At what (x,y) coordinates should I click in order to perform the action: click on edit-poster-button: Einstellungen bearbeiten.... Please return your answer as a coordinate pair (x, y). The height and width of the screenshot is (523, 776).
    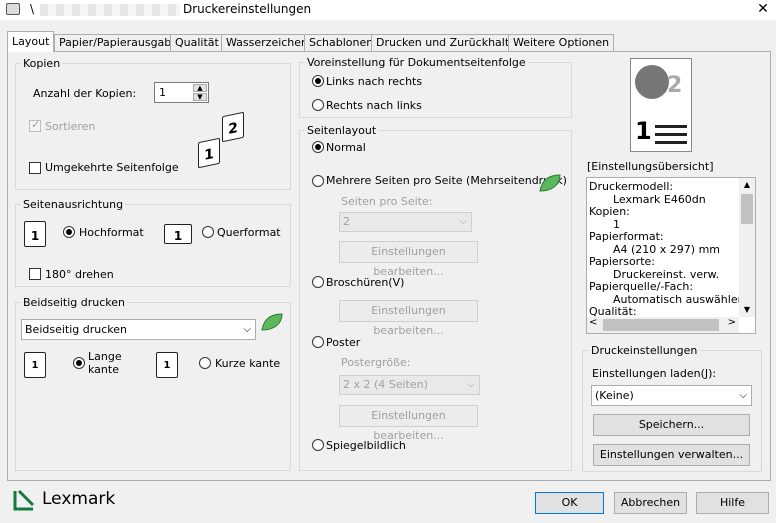
    Looking at the image, I should click on (408, 423).